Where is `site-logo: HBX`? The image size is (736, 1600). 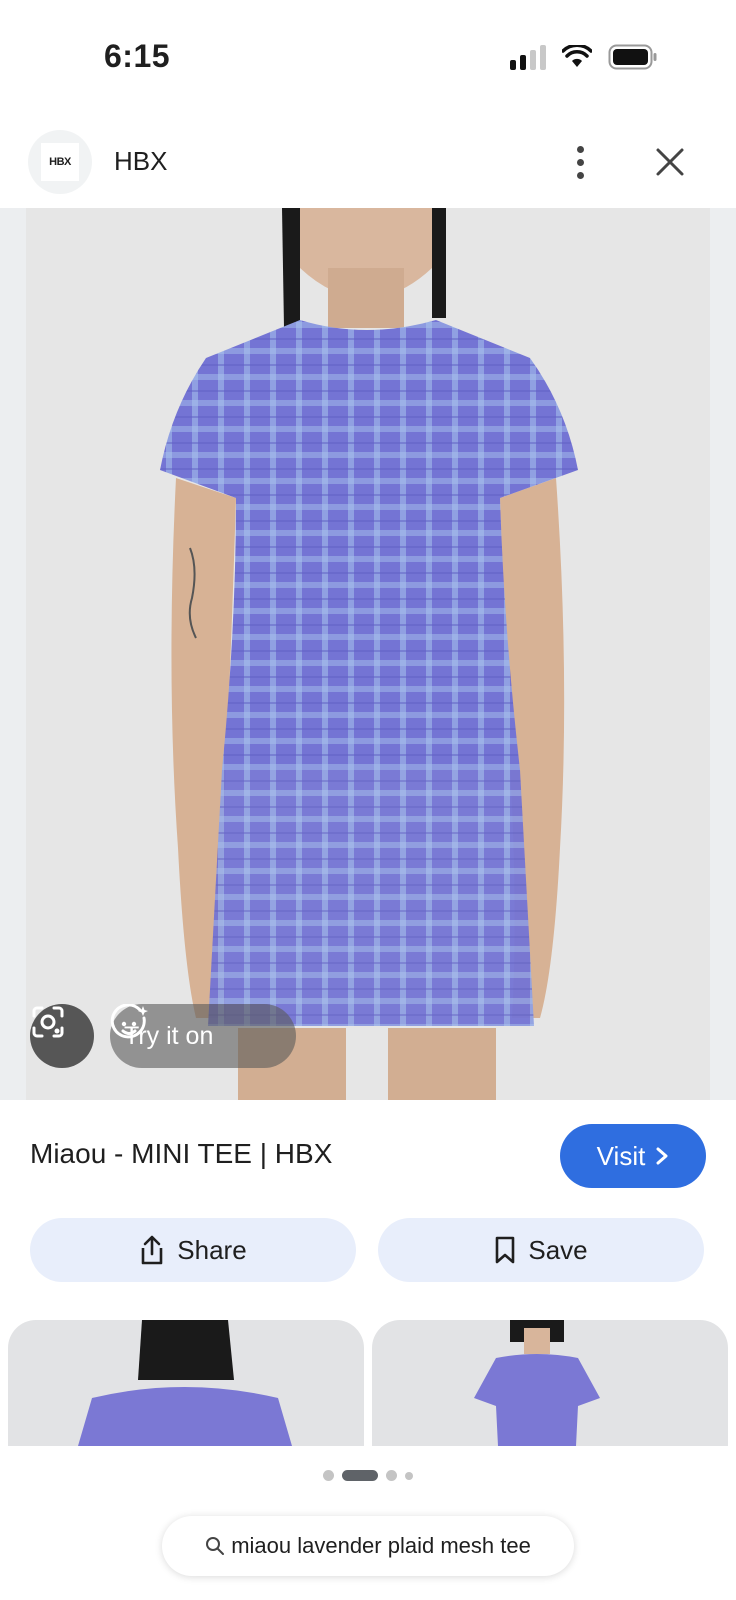 site-logo: HBX is located at coordinates (60, 162).